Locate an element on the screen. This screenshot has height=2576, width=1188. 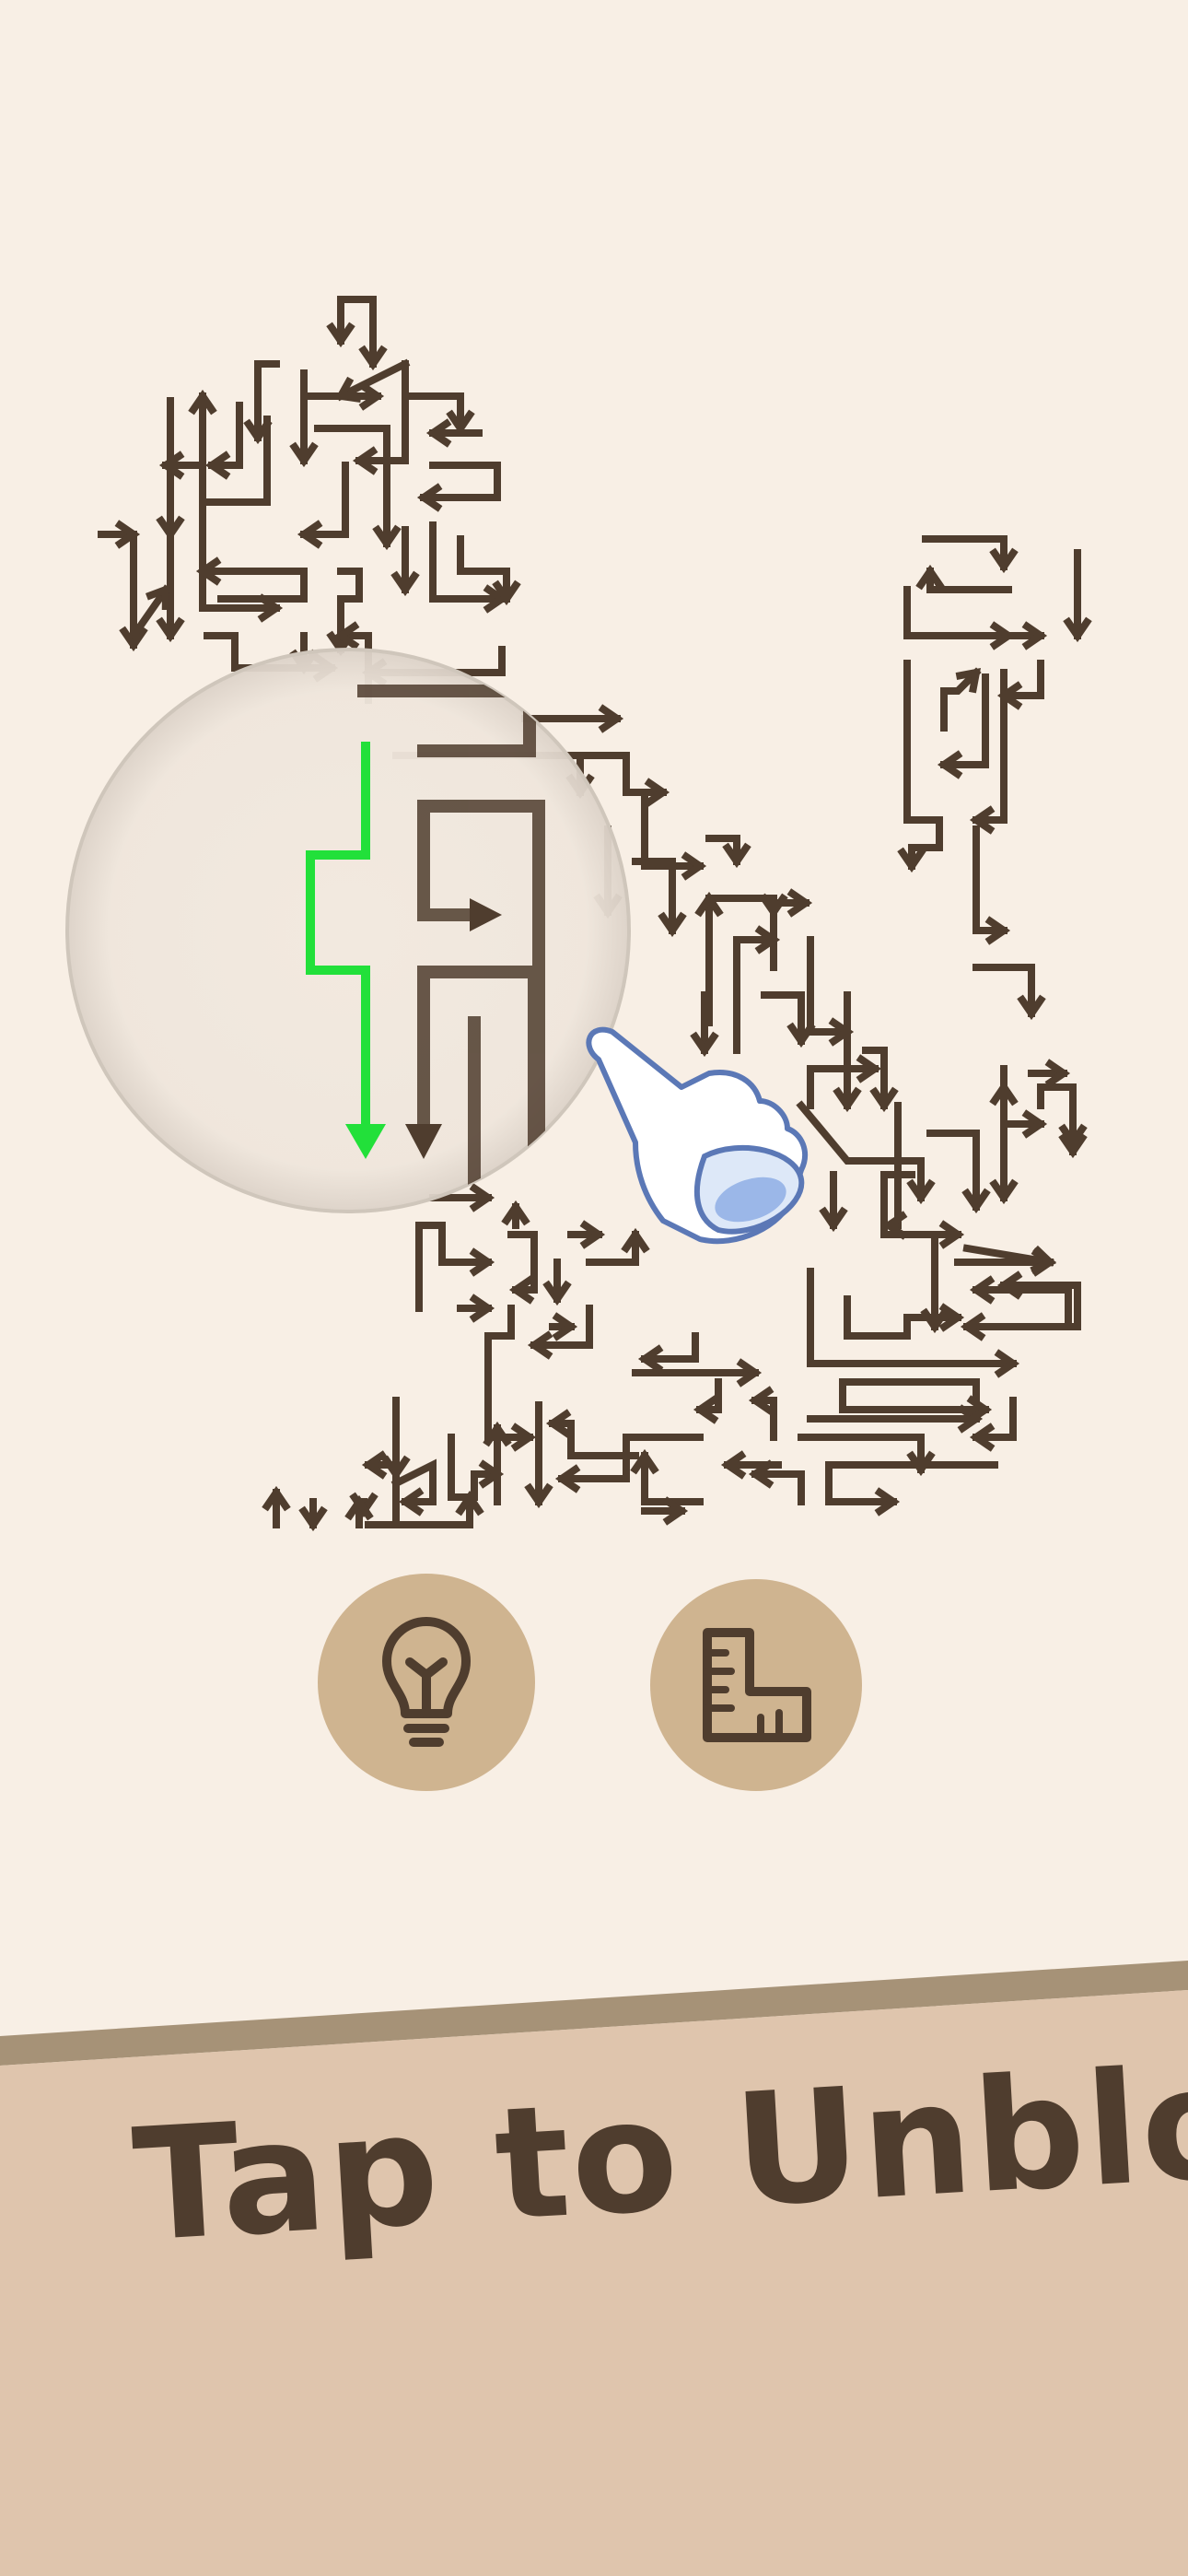
lightbulb-icon is located at coordinates (427, 1682).